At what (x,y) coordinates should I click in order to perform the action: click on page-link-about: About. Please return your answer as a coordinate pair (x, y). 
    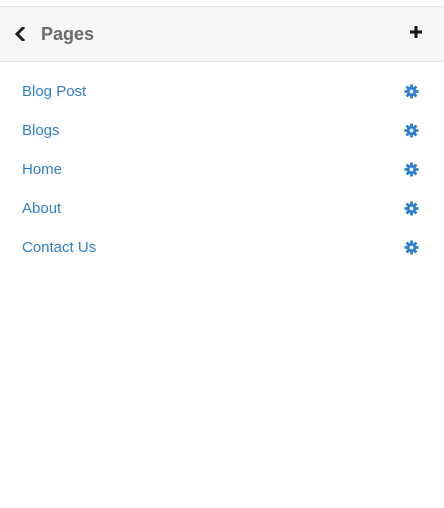
    Looking at the image, I should click on (41, 208).